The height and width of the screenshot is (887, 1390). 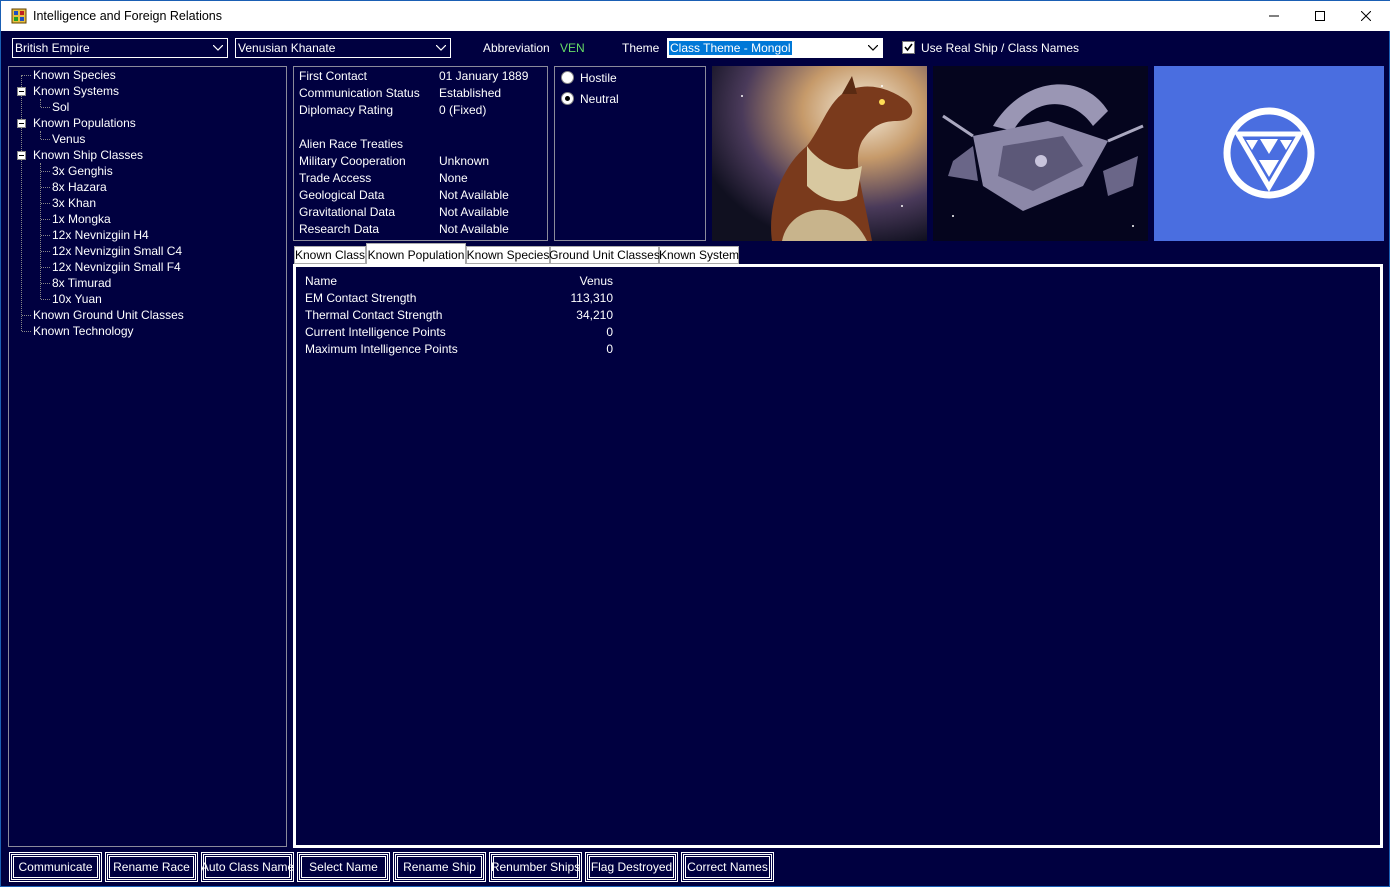 What do you see at coordinates (599, 99) in the screenshot?
I see `neutral-label: Neutral` at bounding box center [599, 99].